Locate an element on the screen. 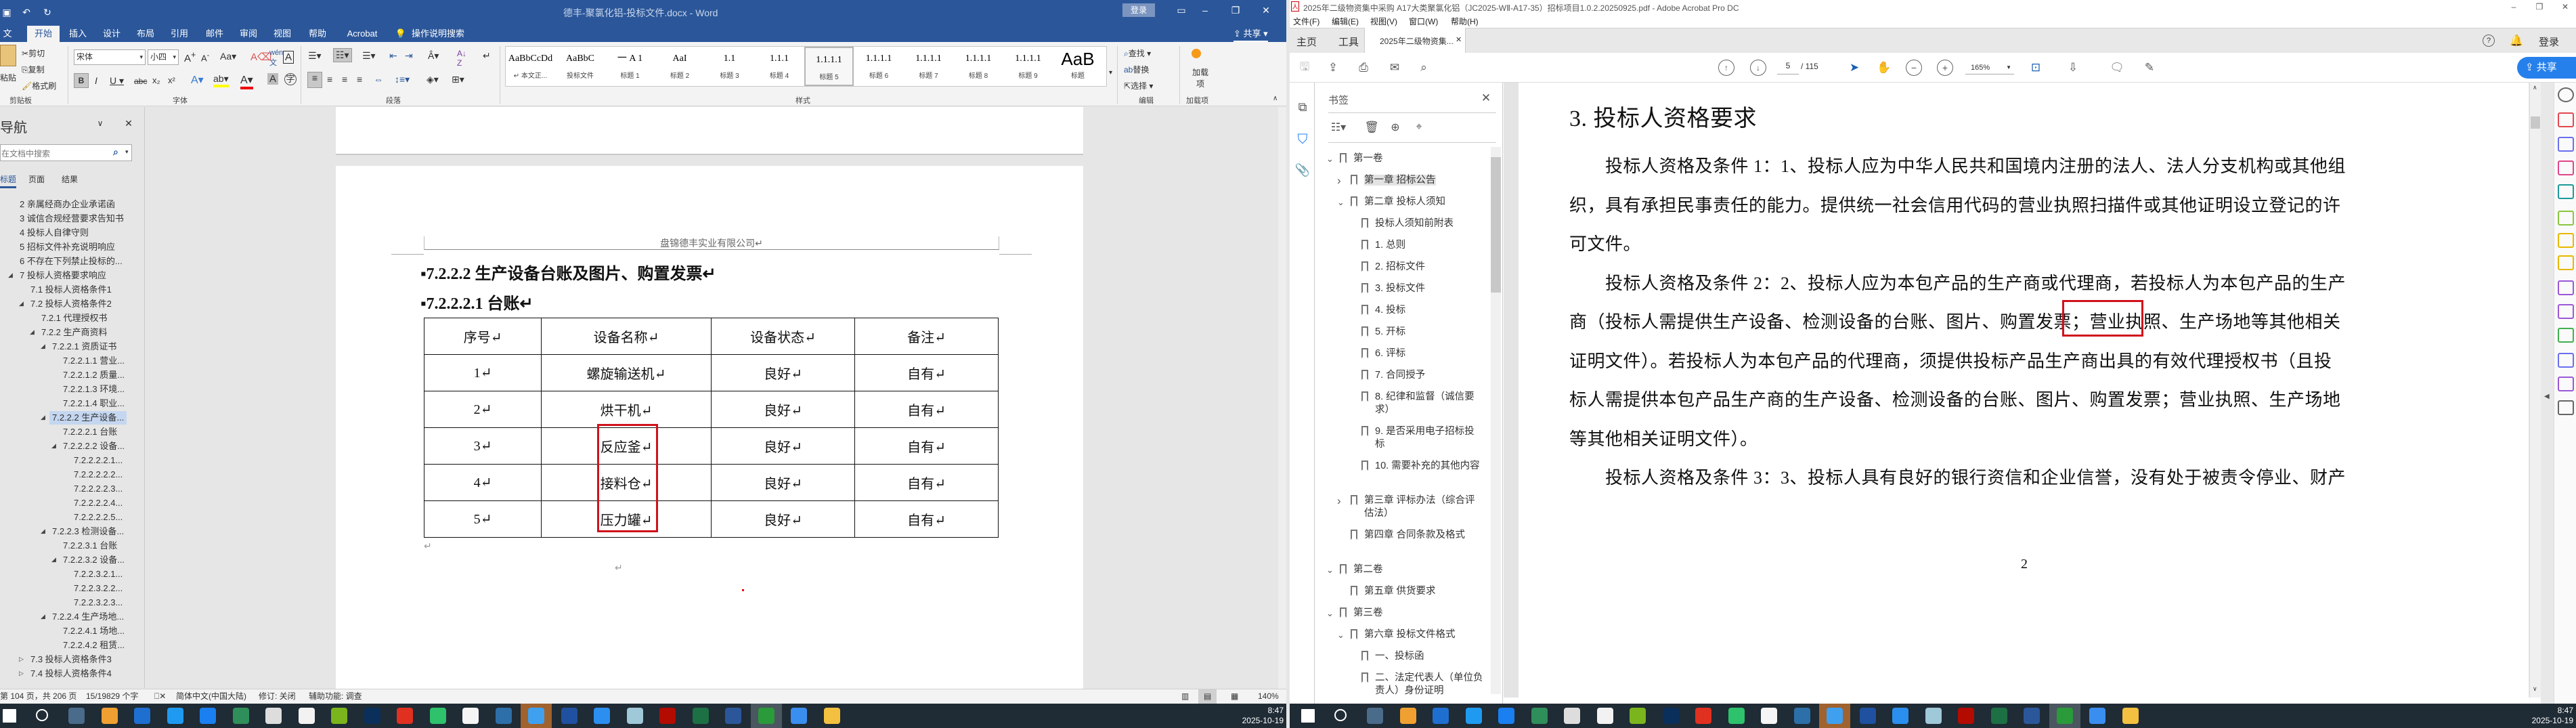 Image resolution: width=2576 pixels, height=728 pixels. stamp-icon is located at coordinates (2566, 384).